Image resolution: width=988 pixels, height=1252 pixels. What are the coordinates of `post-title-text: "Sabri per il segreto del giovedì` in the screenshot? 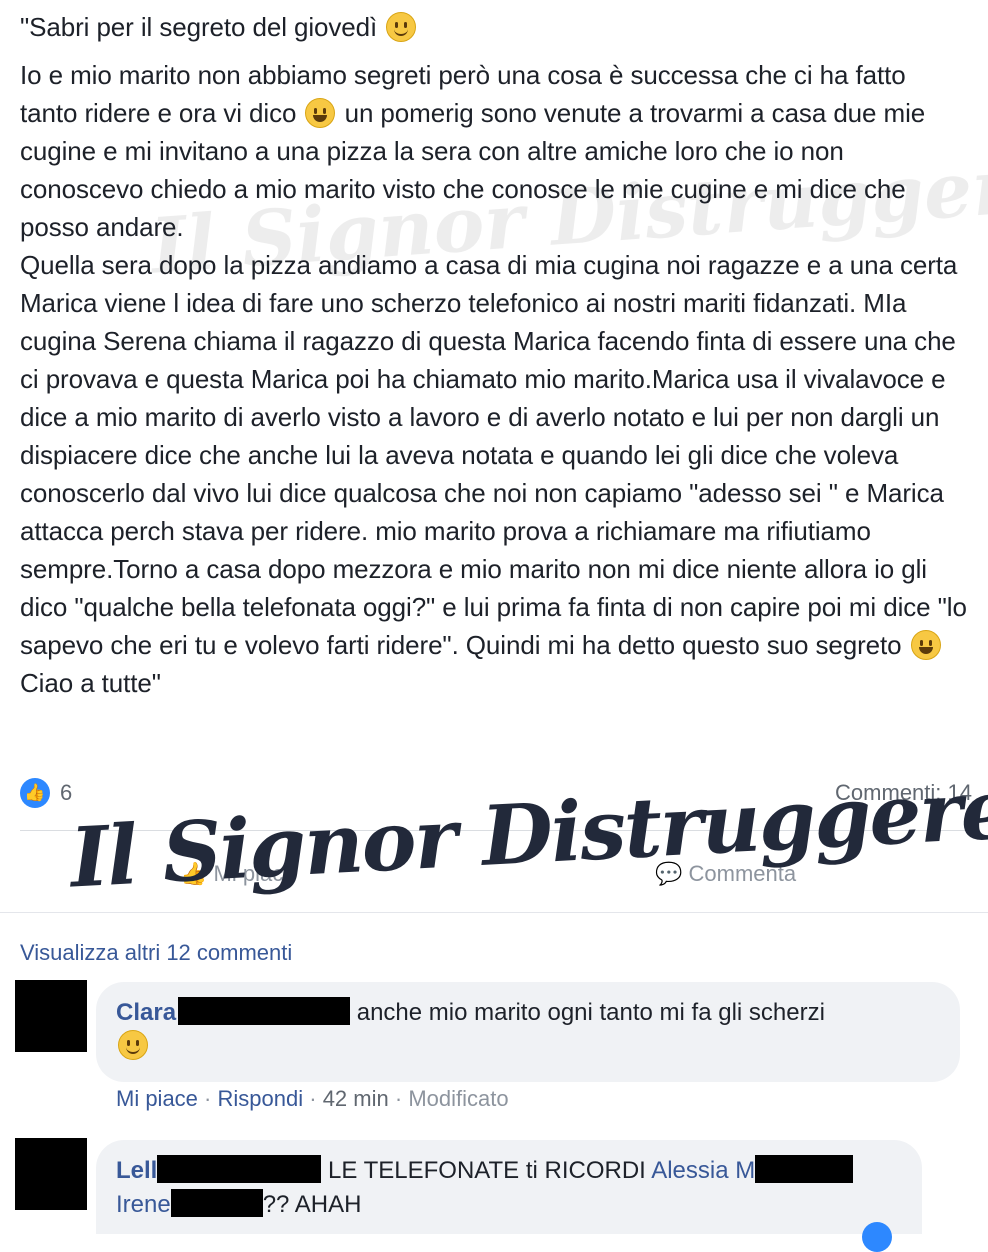 It's located at (199, 27).